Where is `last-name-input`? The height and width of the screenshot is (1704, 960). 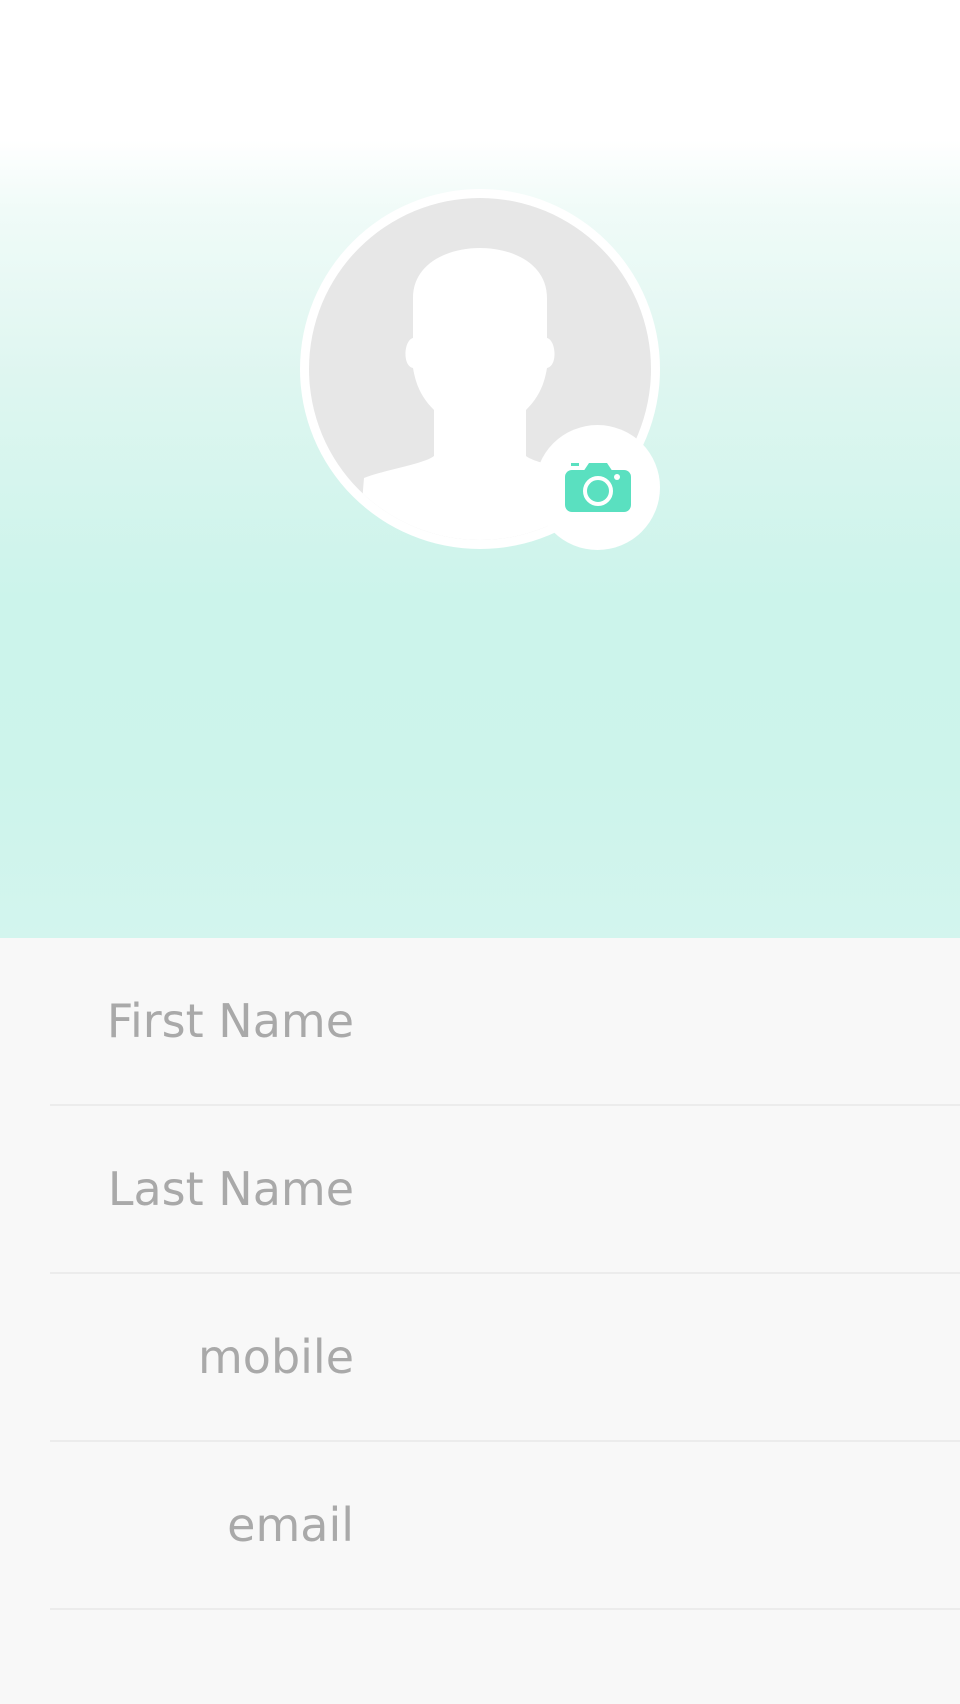
last-name-input is located at coordinates (642, 1190).